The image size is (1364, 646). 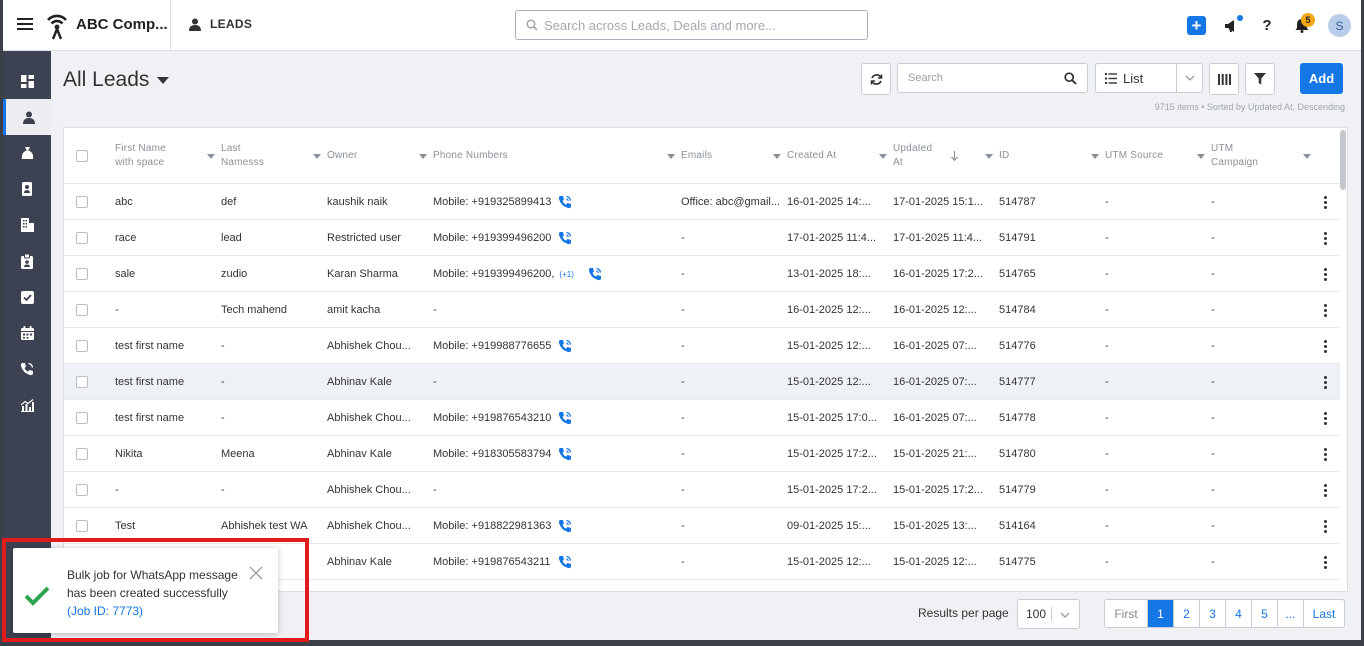 I want to click on sidebar-item-todos, so click(x=27, y=297).